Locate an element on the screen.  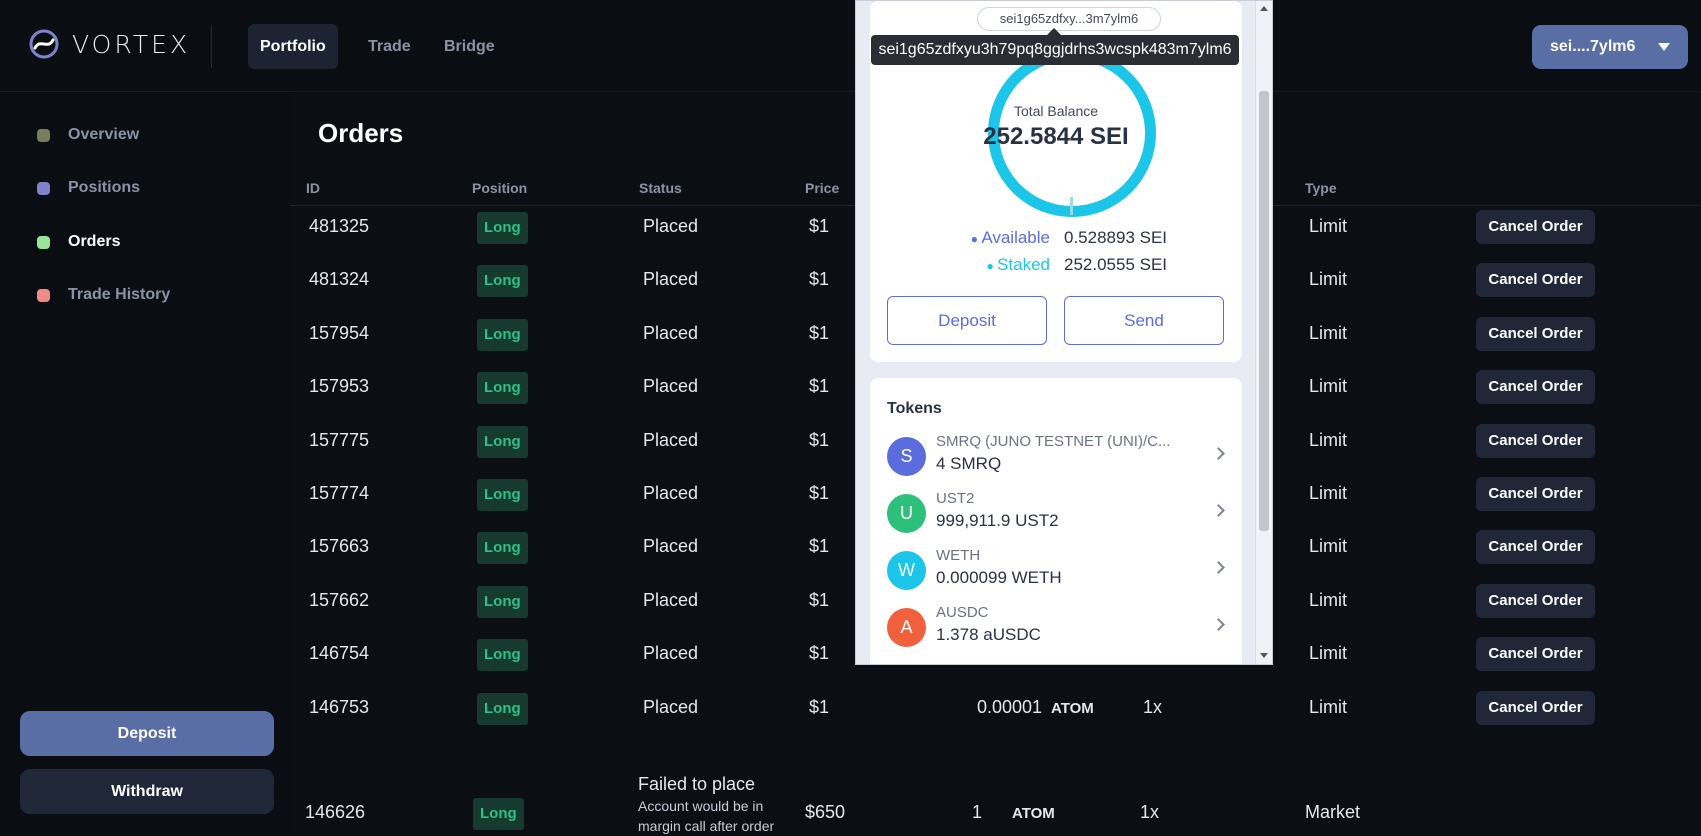
scrollbar-thumb is located at coordinates (1264, 311).